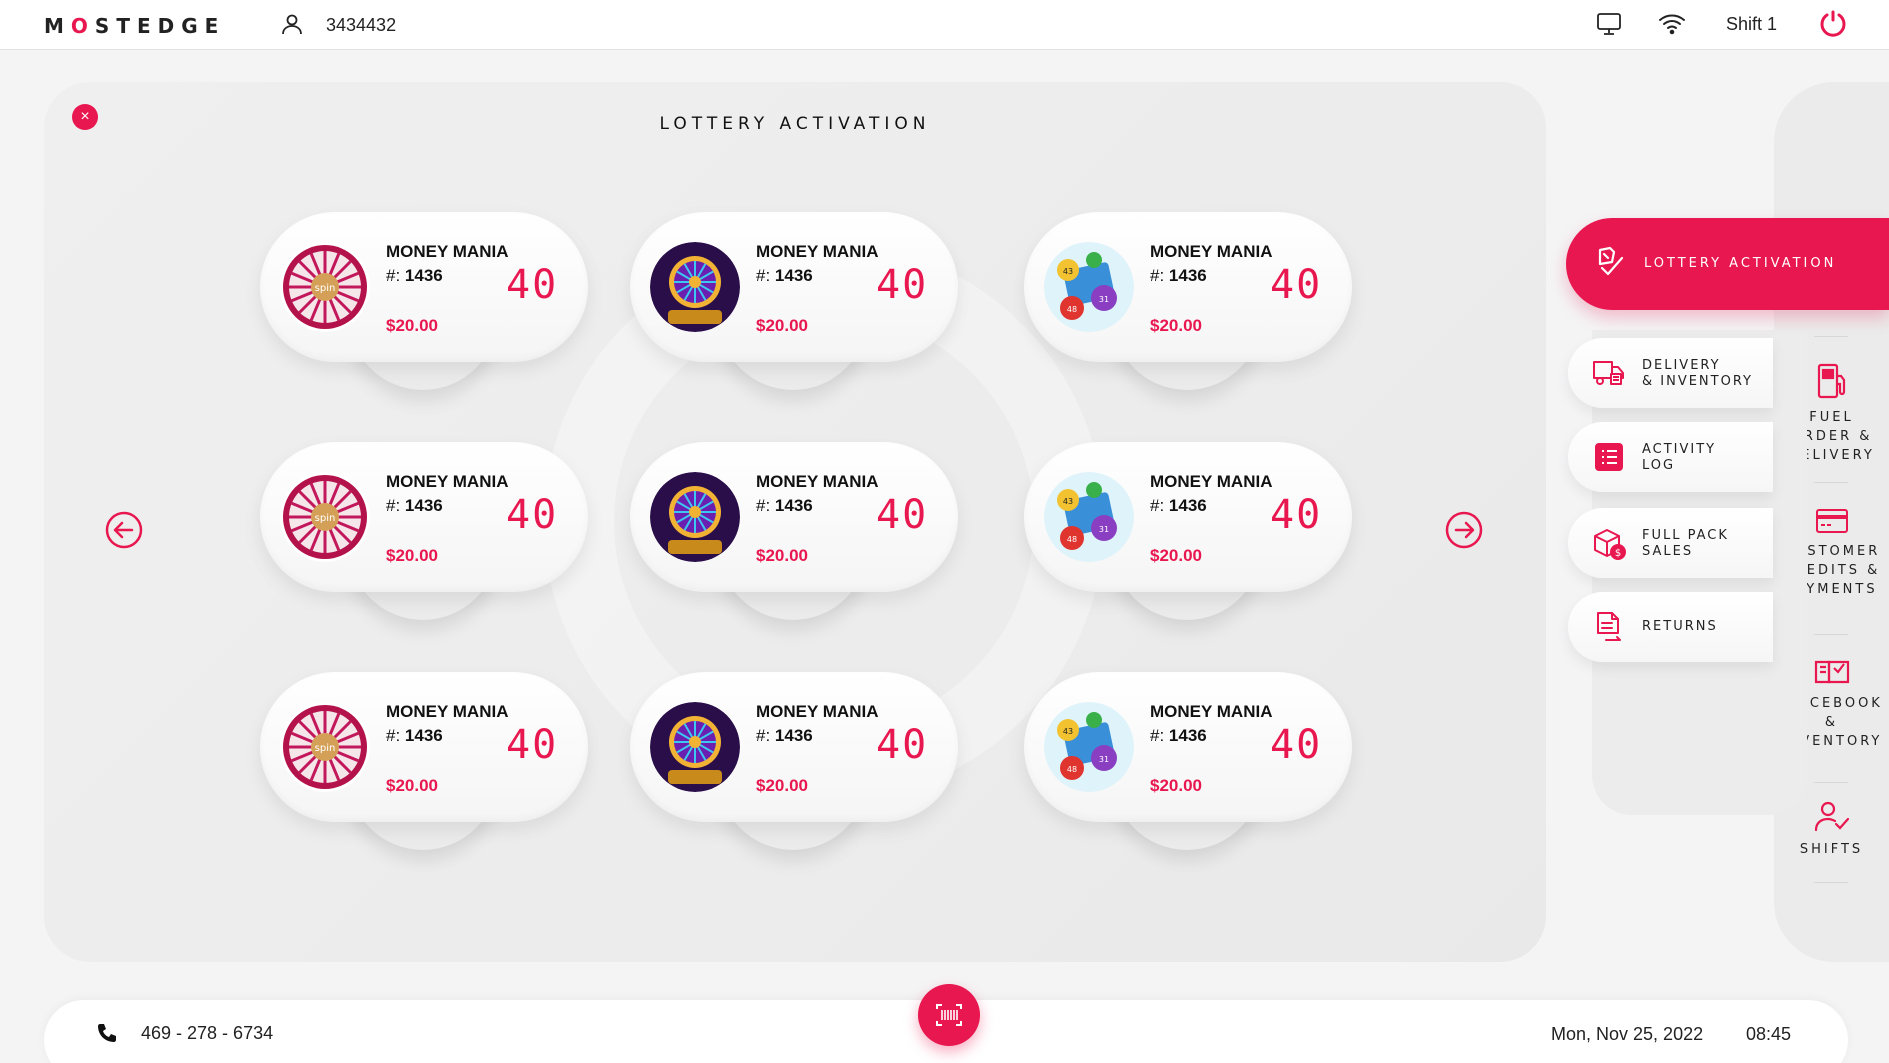  I want to click on barcode-icon, so click(949, 1015).